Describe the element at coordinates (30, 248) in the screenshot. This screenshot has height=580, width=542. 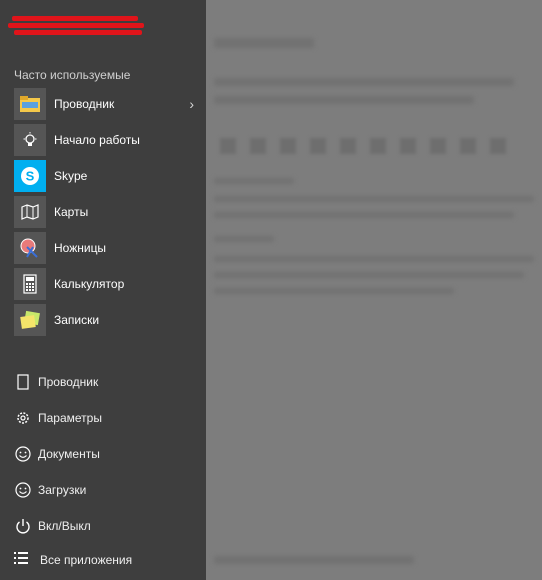
I see `scissors-icon` at that location.